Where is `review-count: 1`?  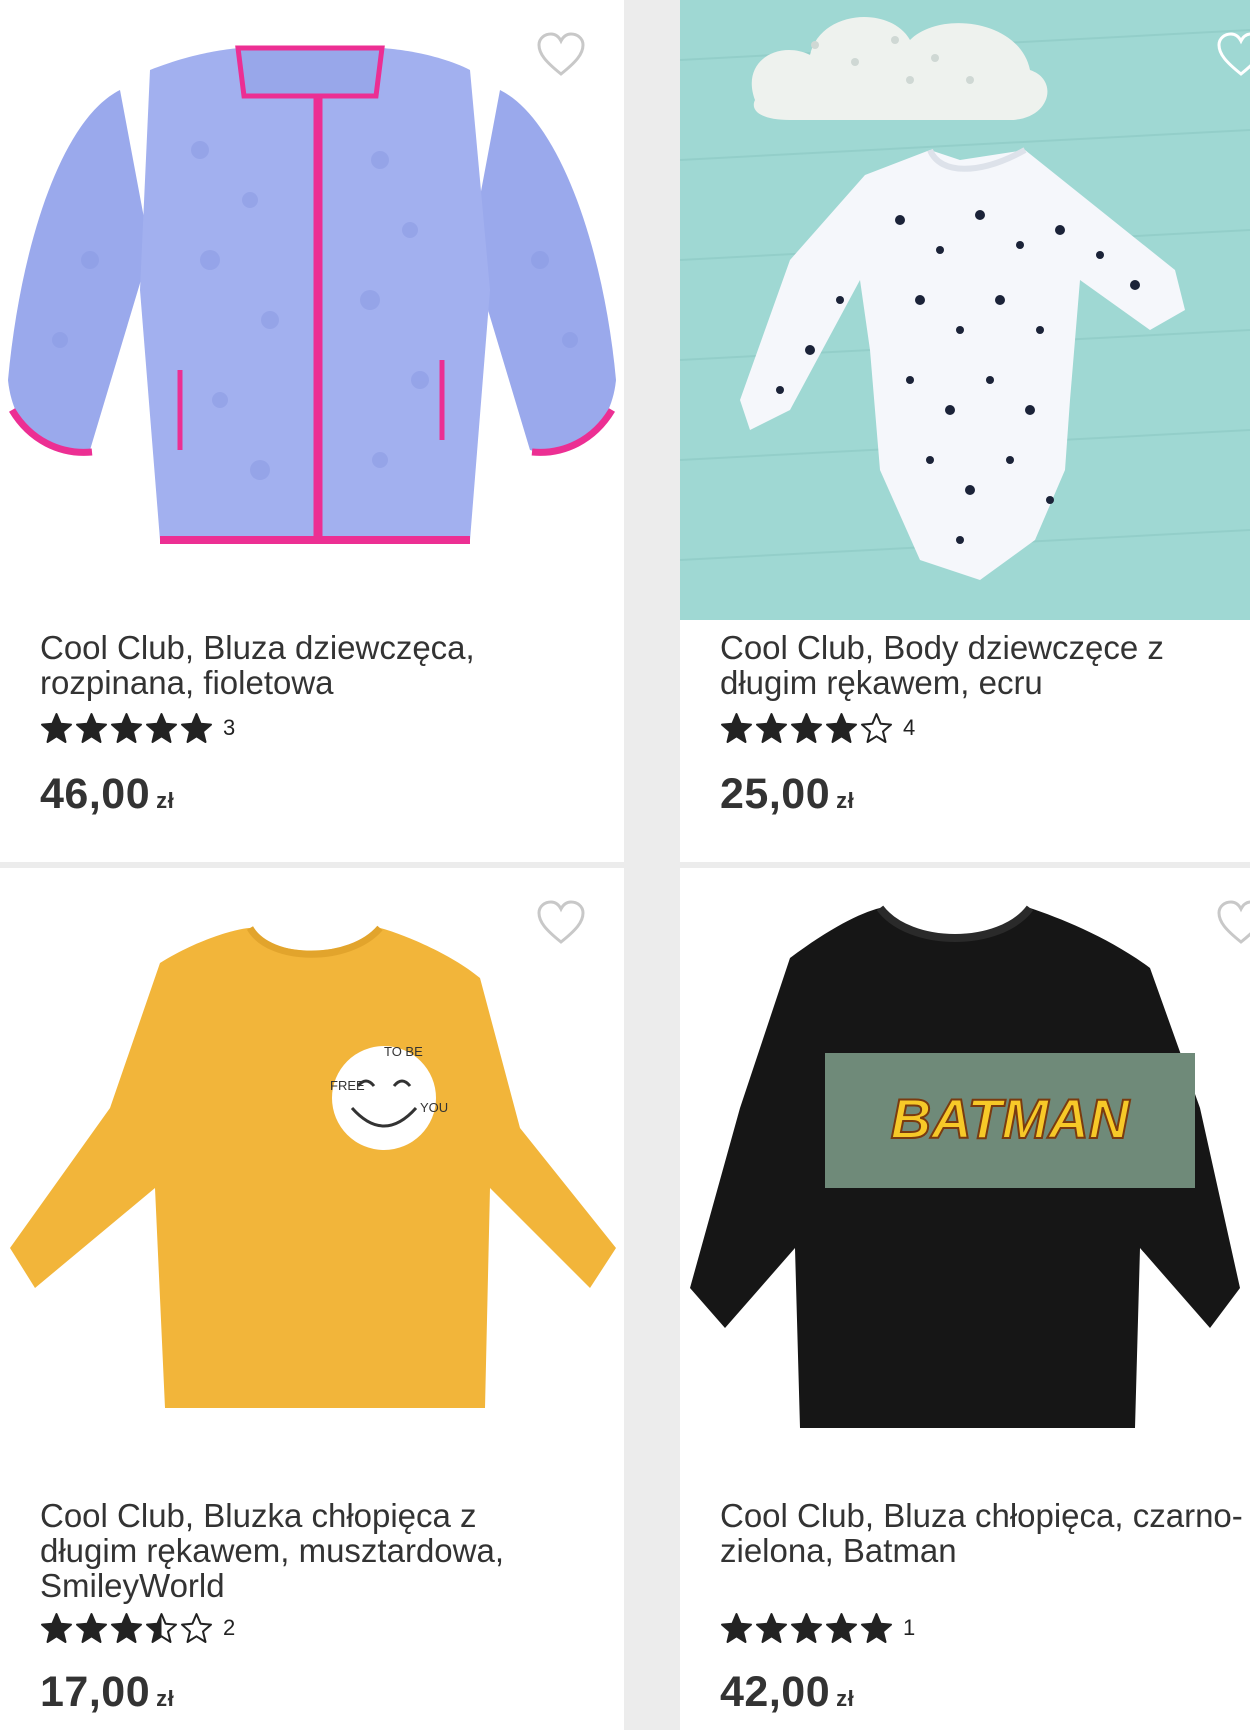
review-count: 1 is located at coordinates (909, 1627).